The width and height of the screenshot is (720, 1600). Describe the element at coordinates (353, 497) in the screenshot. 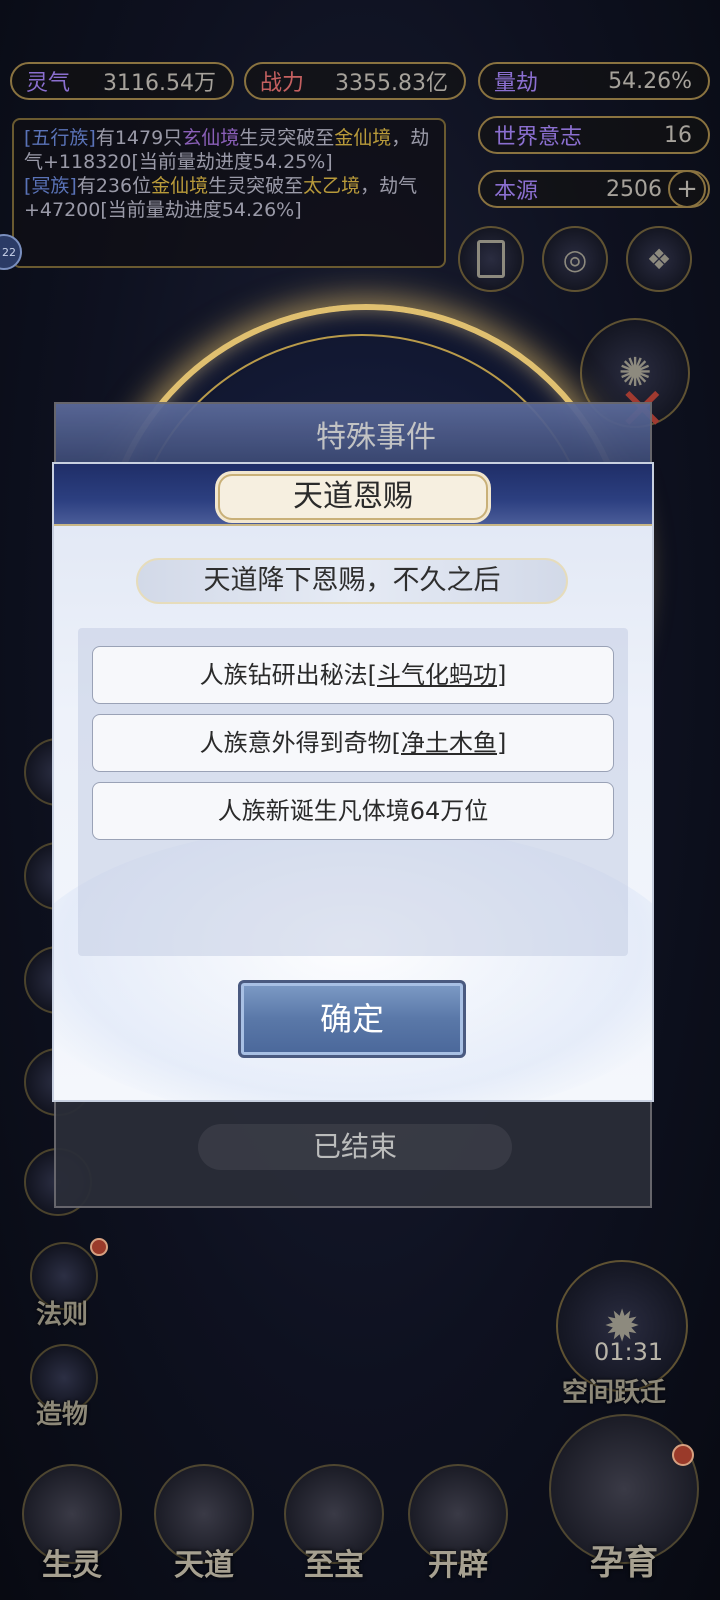

I see `dialog-title: 天道恩赐` at that location.